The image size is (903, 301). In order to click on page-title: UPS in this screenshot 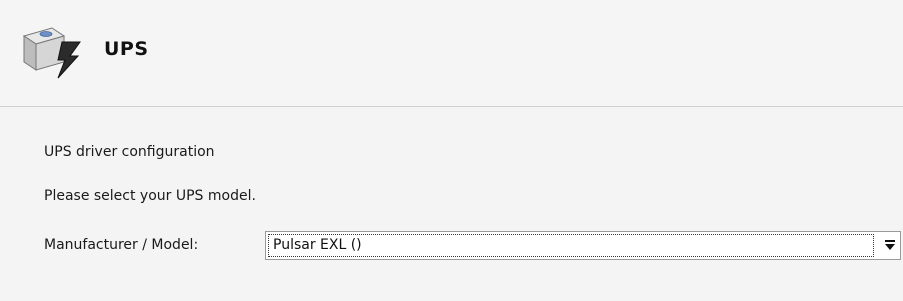, I will do `click(126, 49)`.